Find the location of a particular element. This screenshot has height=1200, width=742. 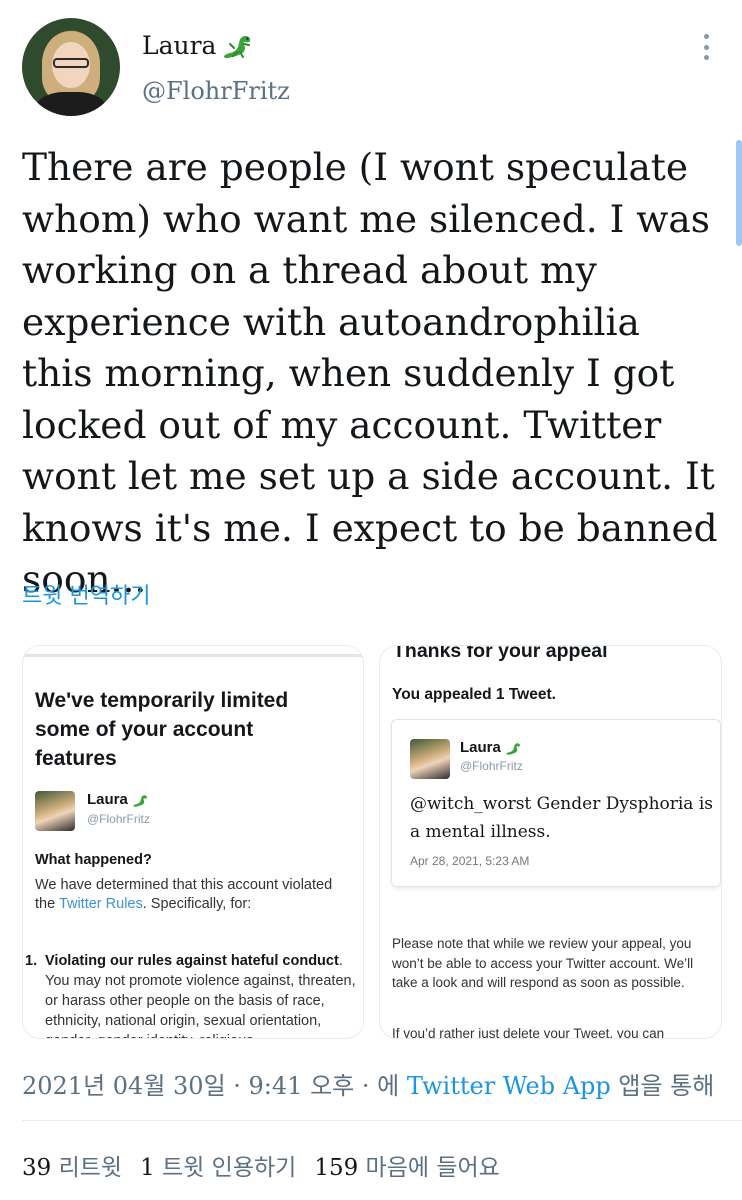

source-app-link: Twitter Web App is located at coordinates (509, 1086).